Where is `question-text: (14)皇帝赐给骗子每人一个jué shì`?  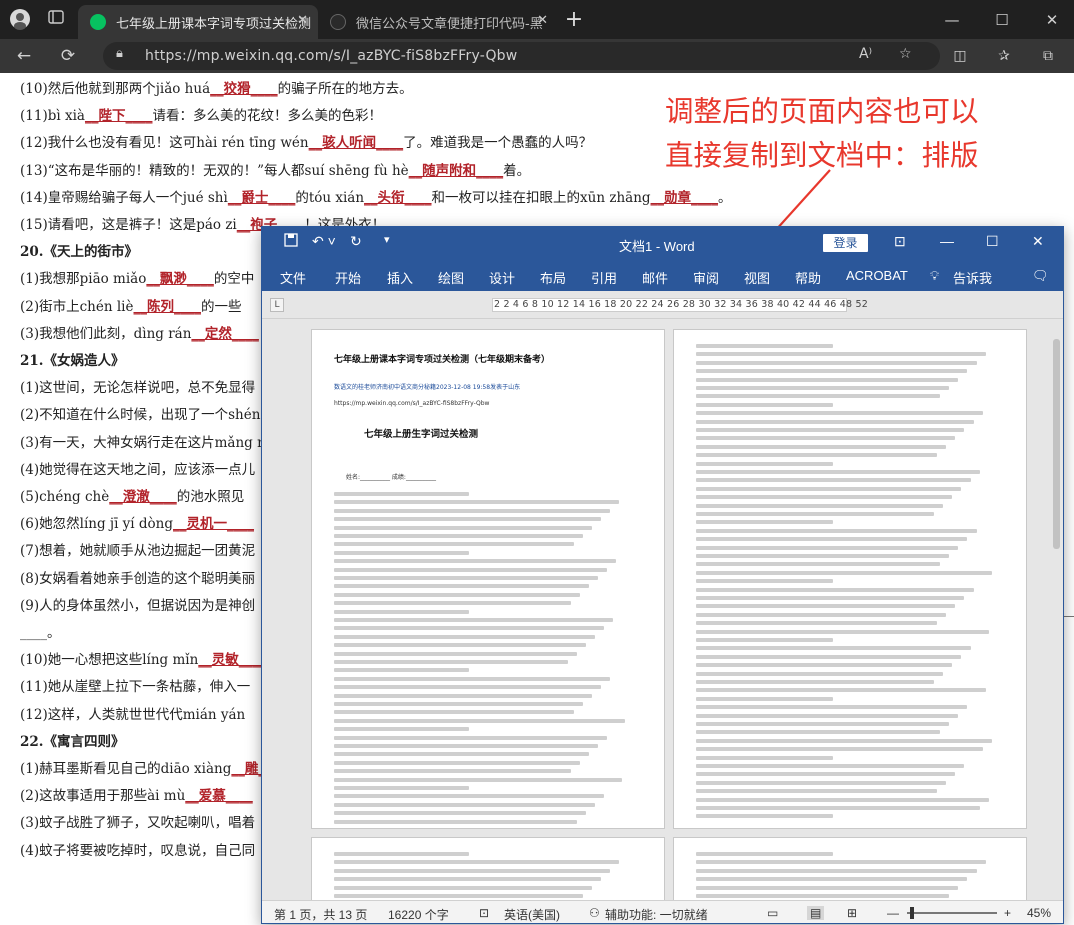
question-text: (14)皇帝赐给骗子每人一个jué shì is located at coordinates (124, 197).